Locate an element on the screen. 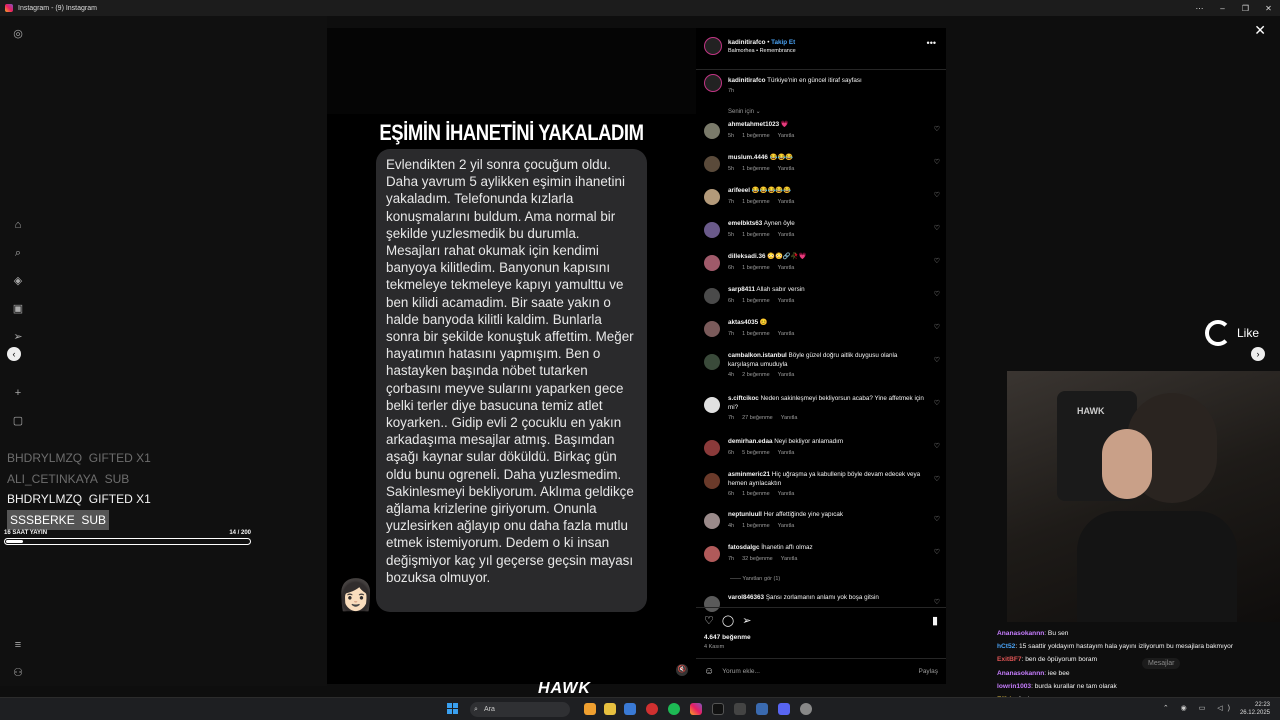 This screenshot has width=1280, height=720. tiktok-icon is located at coordinates (718, 709).